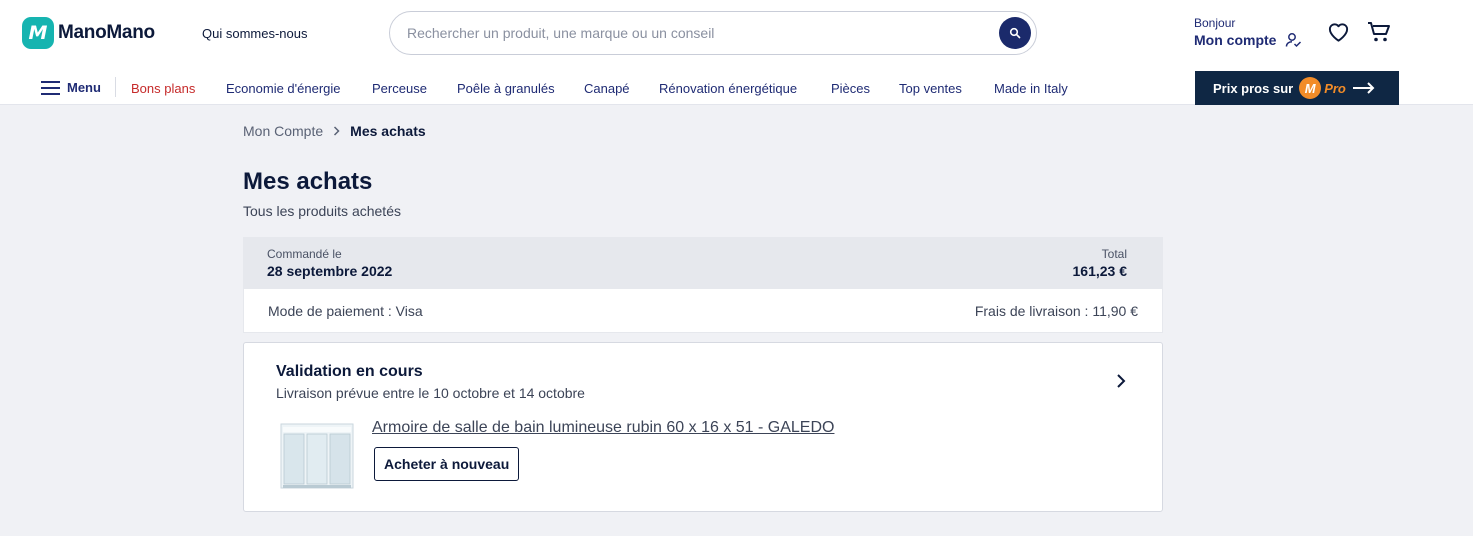  I want to click on heart-icon, so click(1338, 32).